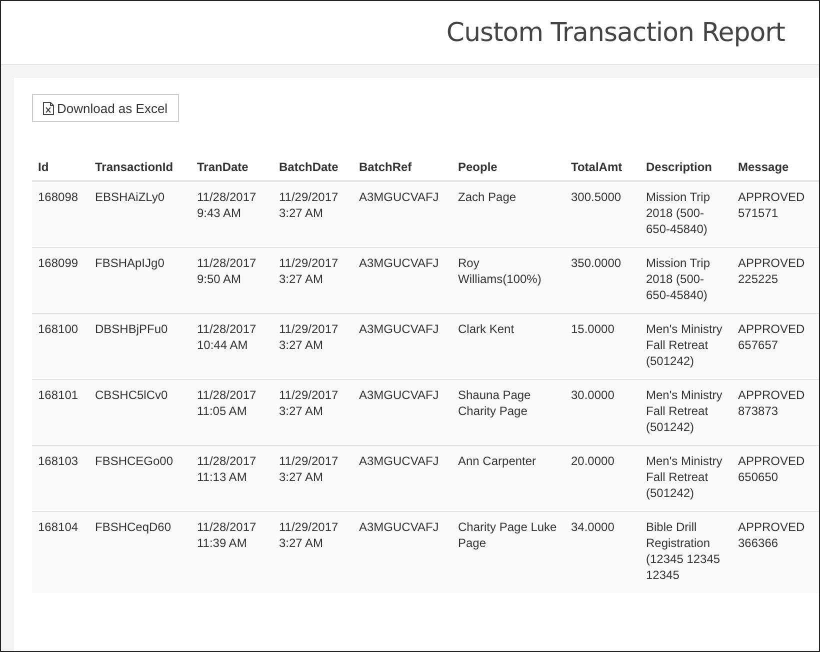  I want to click on table-cell: Roy Williams(100%), so click(508, 281).